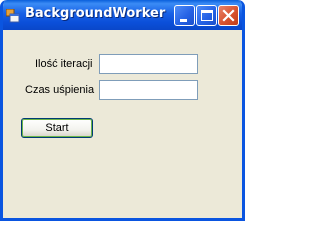 The image size is (320, 240). Describe the element at coordinates (64, 64) in the screenshot. I see `iterations-label: Ilość iteracji` at that location.